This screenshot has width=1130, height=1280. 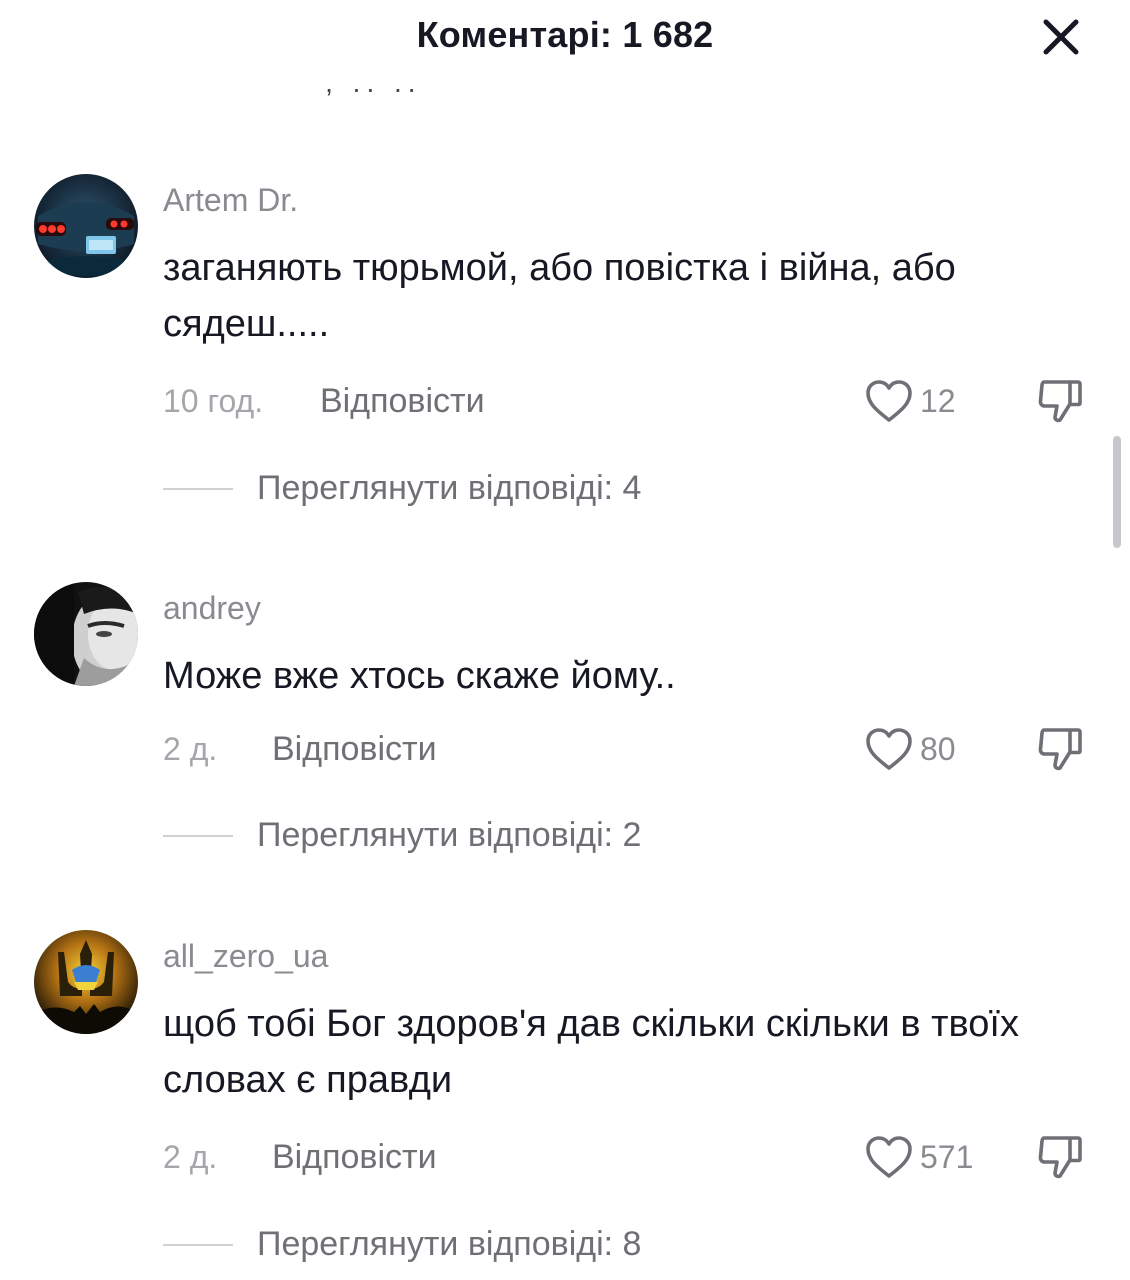 I want to click on comments-header: Коментарі: 1 682, so click(x=565, y=40).